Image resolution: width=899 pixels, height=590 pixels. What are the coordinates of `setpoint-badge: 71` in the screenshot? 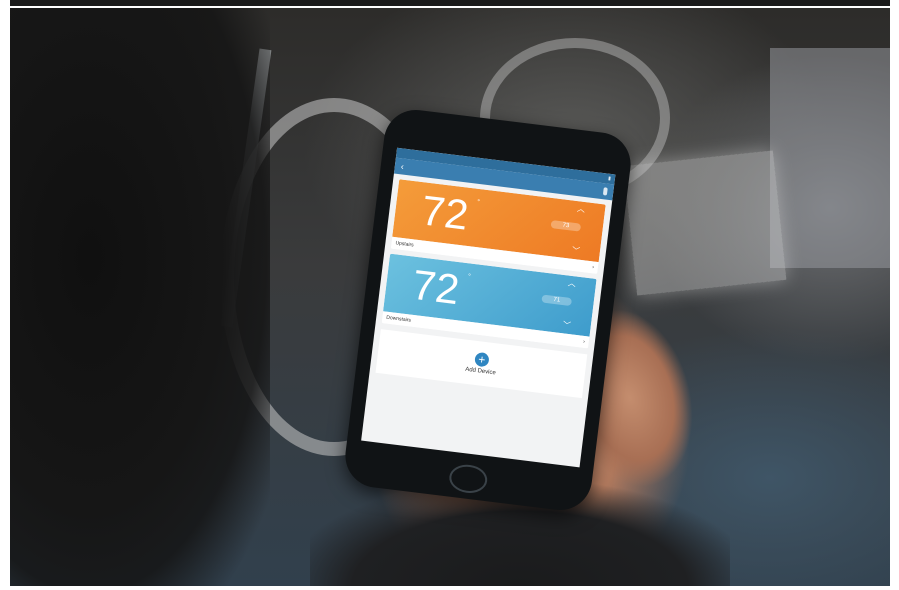 It's located at (557, 300).